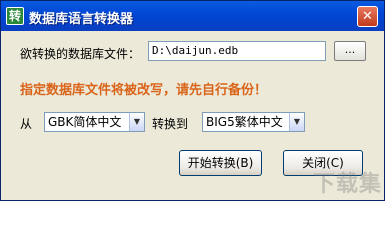  Describe the element at coordinates (80, 54) in the screenshot. I see `file-label: 欲转换的数据库文件：` at that location.